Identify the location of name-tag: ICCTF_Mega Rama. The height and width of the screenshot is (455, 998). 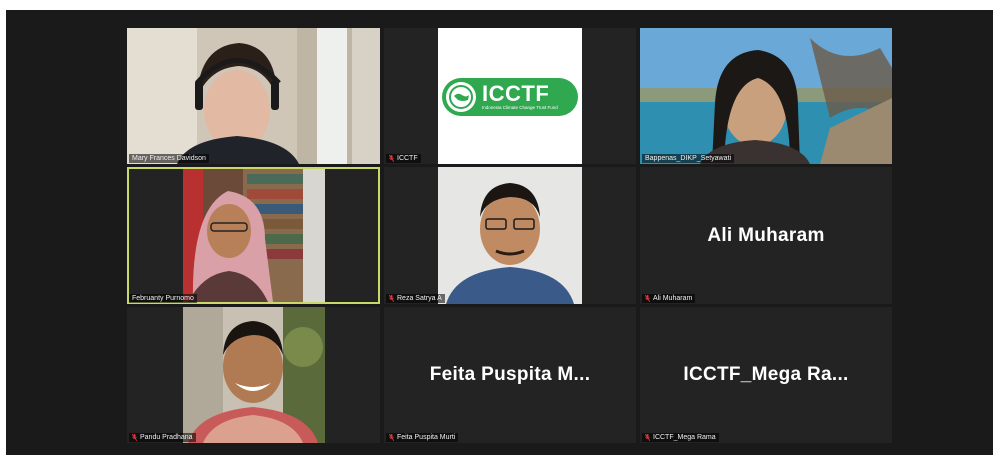
(680, 437).